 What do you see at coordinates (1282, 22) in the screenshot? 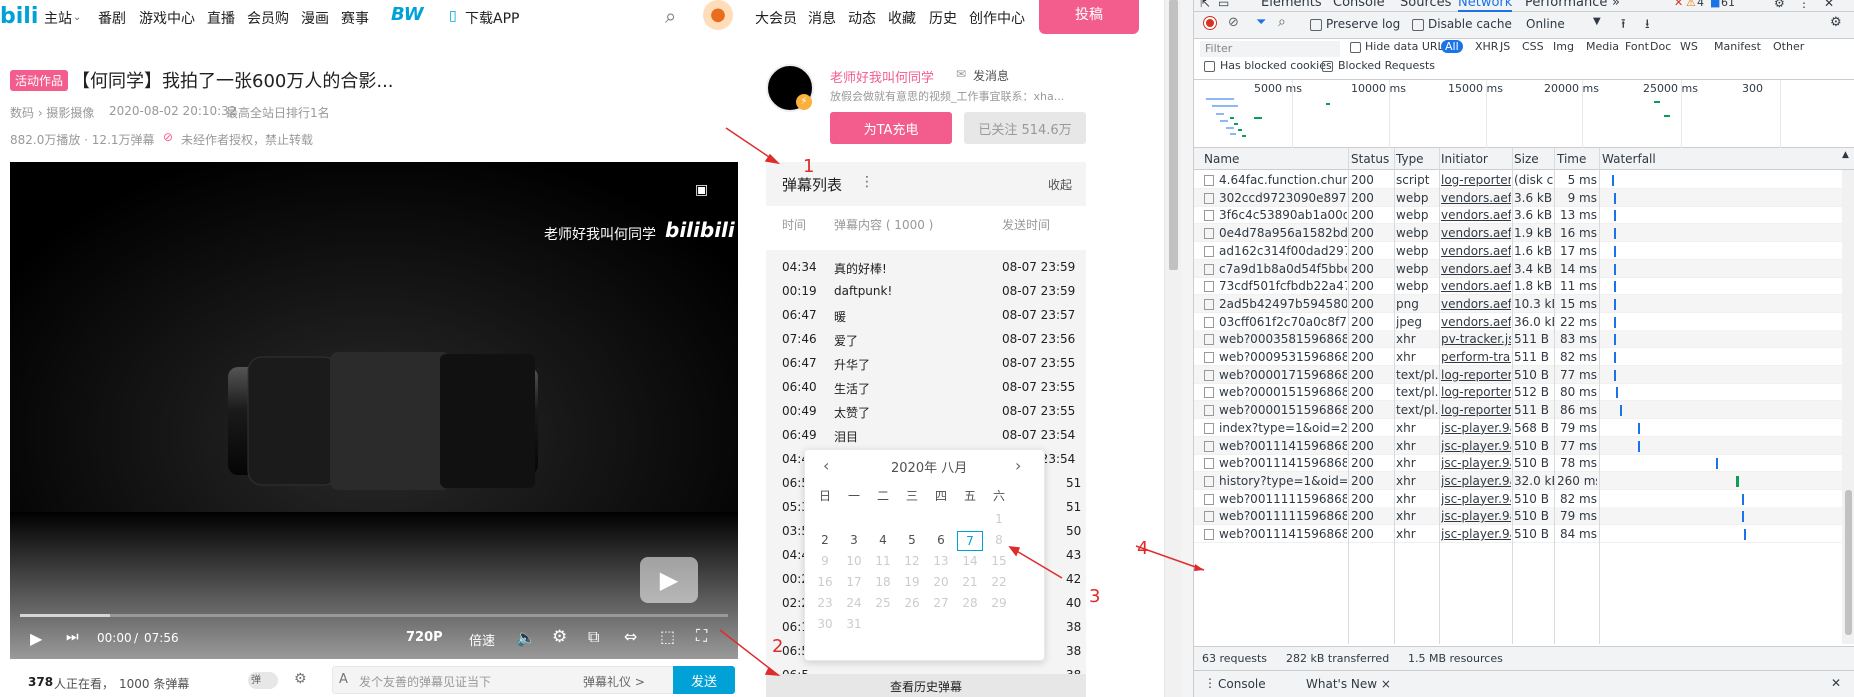
I see `search-icon: ⌕` at bounding box center [1282, 22].